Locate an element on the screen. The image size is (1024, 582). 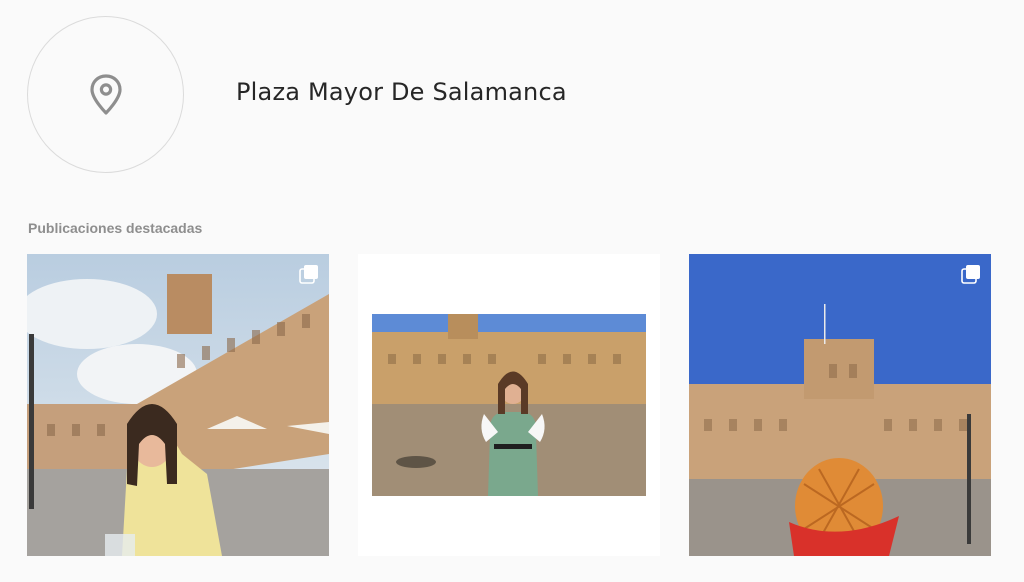
page-title: Plaza Mayor De Salamanca is located at coordinates (401, 92).